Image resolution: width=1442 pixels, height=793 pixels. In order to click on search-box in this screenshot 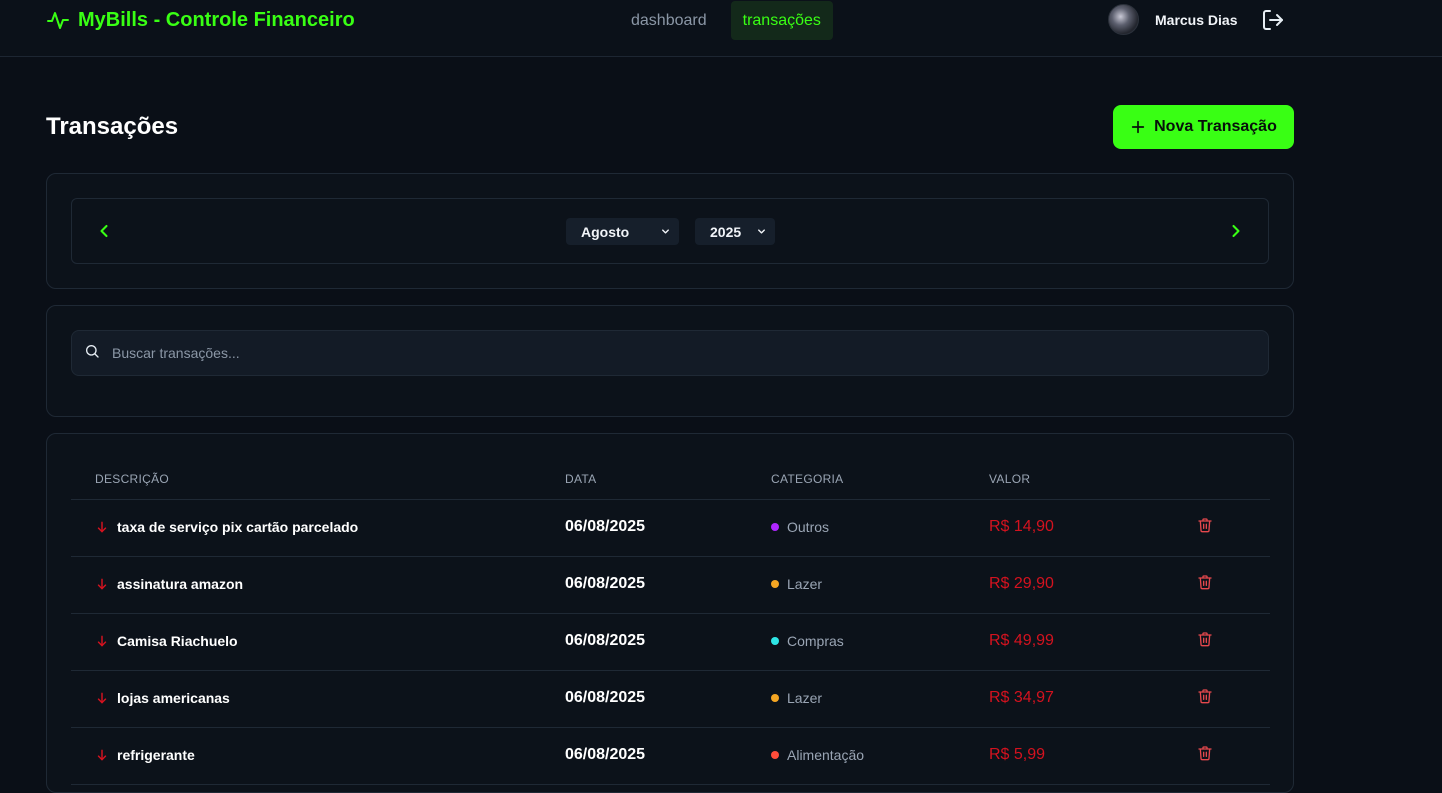, I will do `click(670, 353)`.